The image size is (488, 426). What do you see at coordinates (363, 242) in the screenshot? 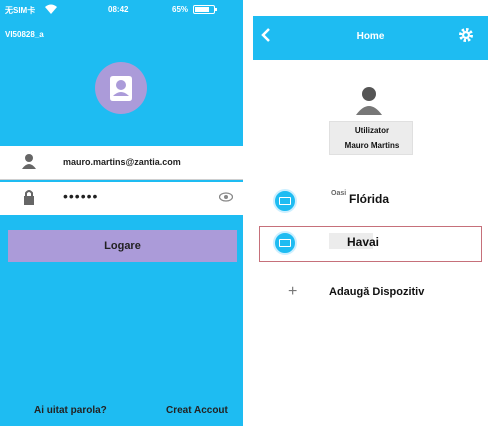
I see `device-name-havai: Havai` at bounding box center [363, 242].